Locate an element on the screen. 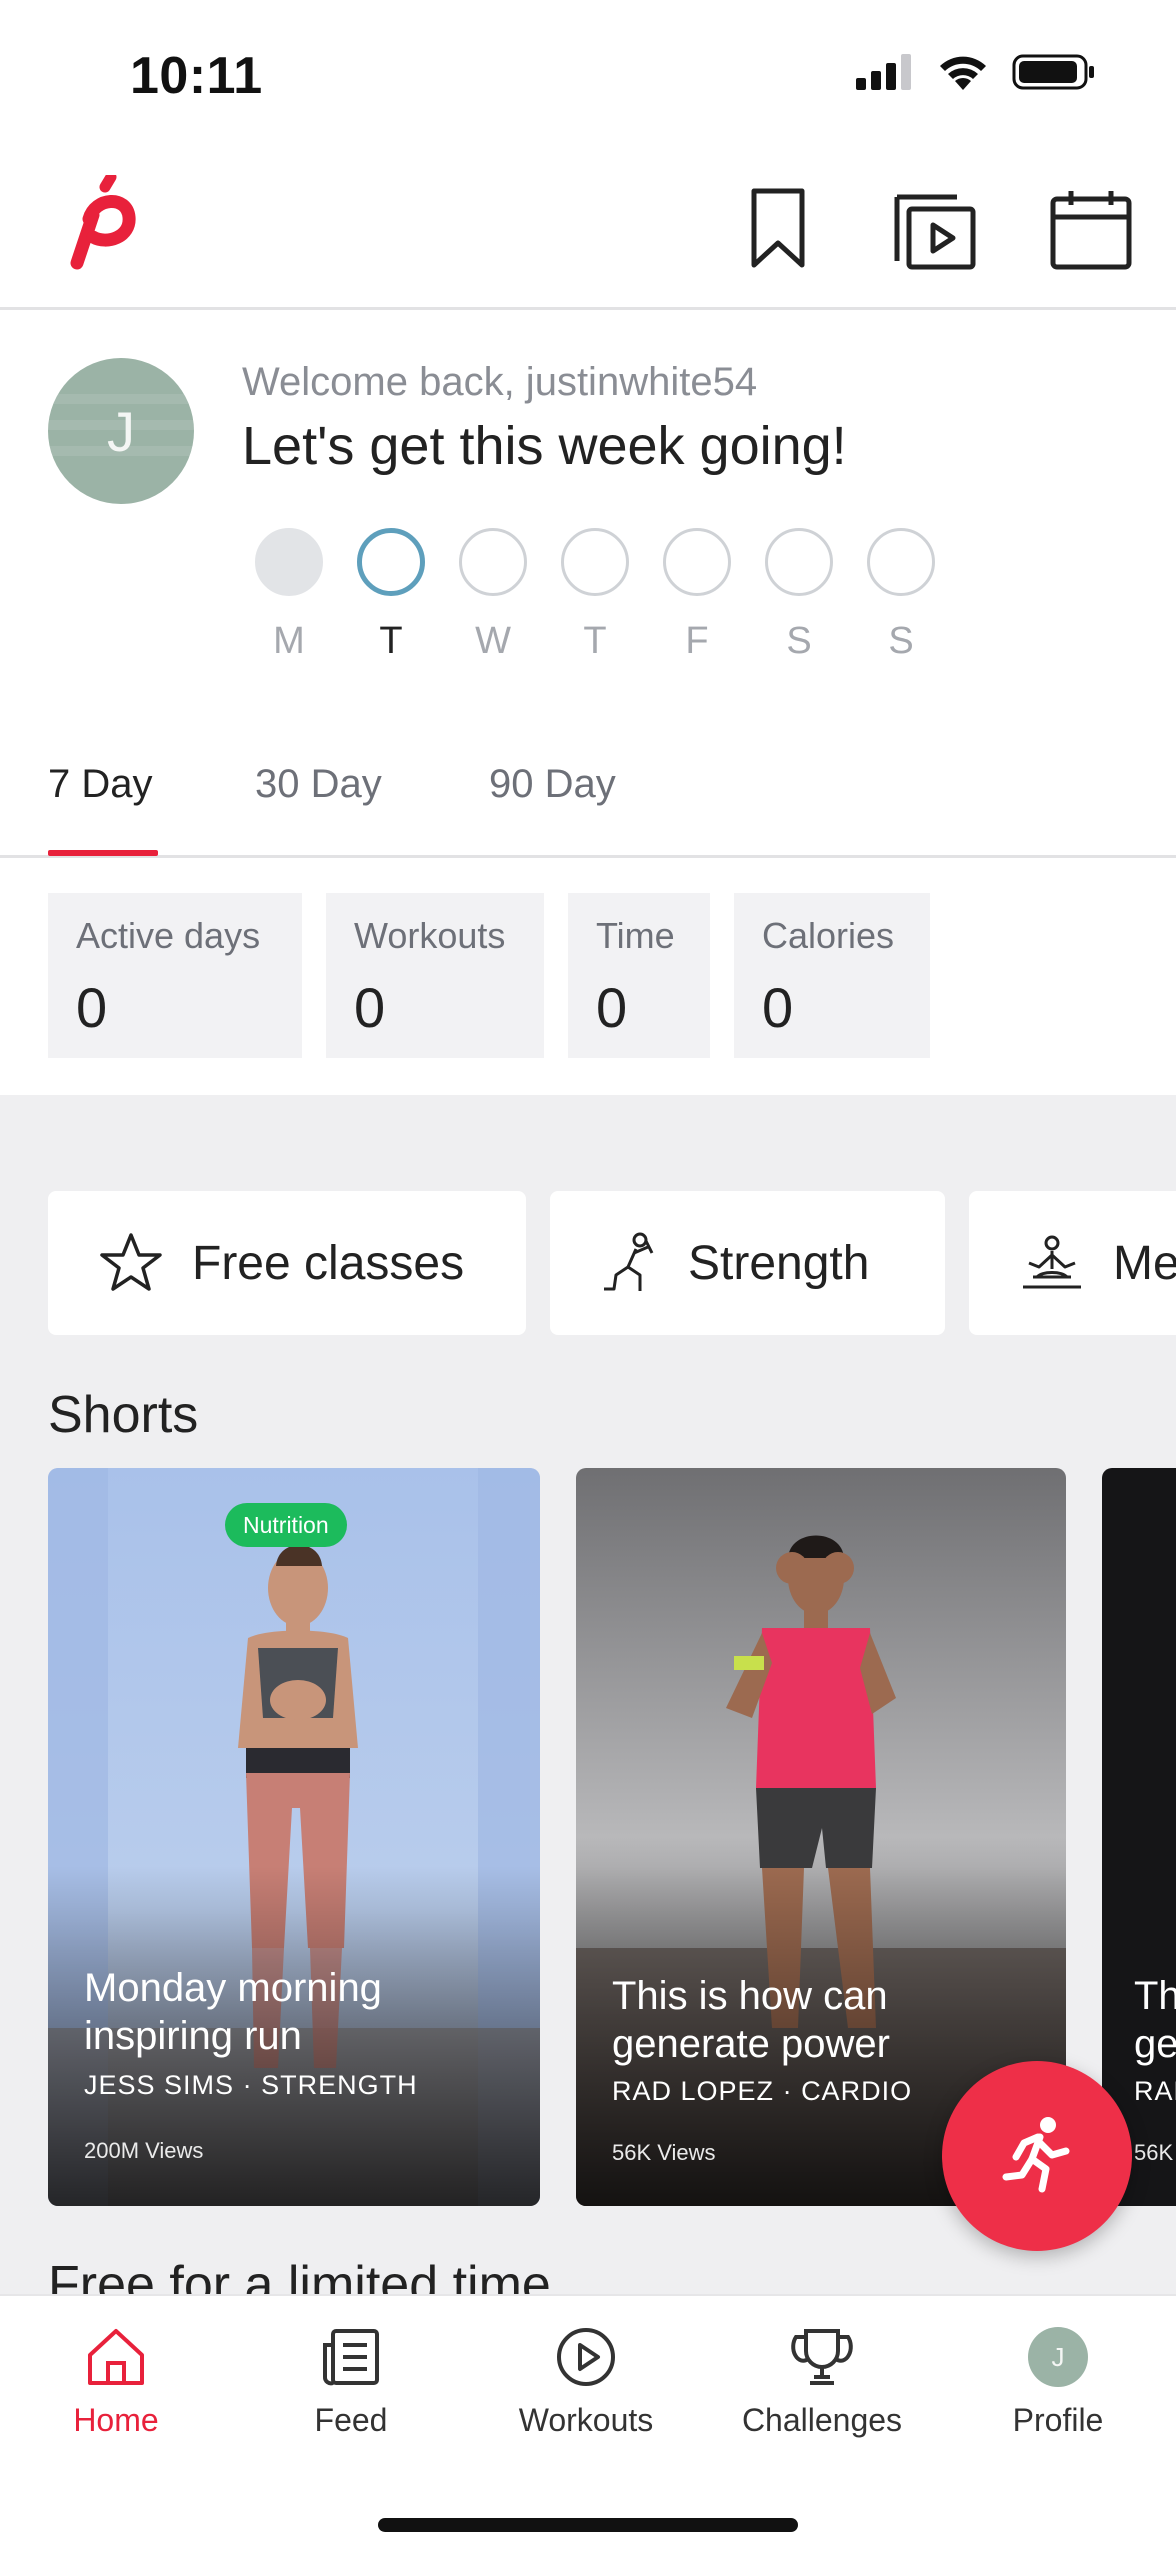  day-wednesday: W is located at coordinates (493, 595).